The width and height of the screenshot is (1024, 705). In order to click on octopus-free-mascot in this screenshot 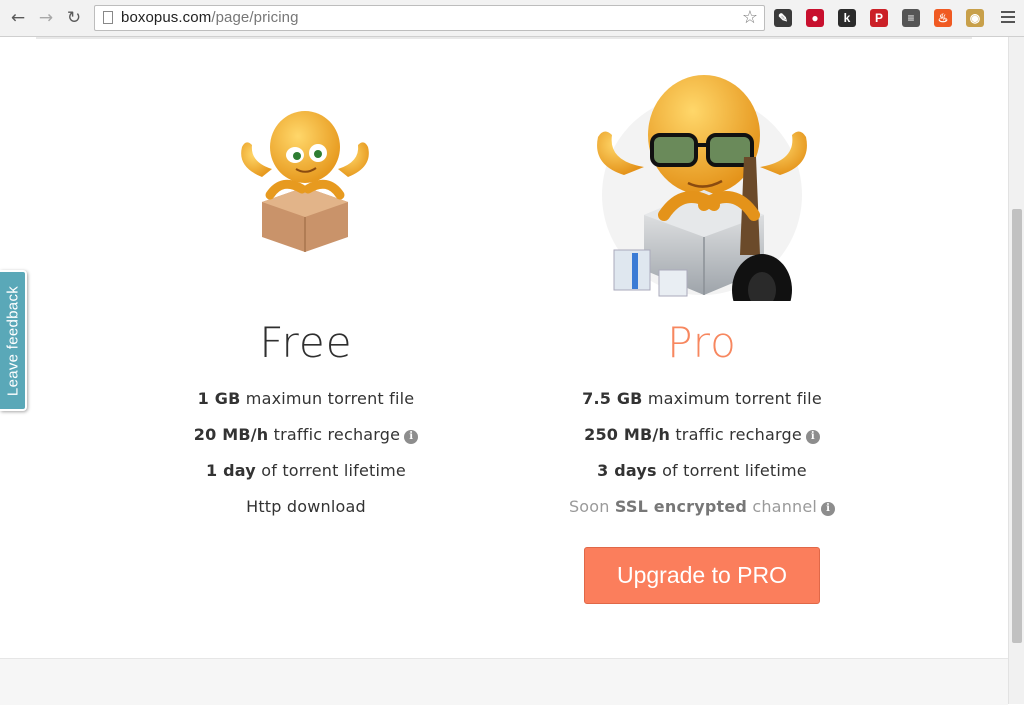, I will do `click(305, 181)`.